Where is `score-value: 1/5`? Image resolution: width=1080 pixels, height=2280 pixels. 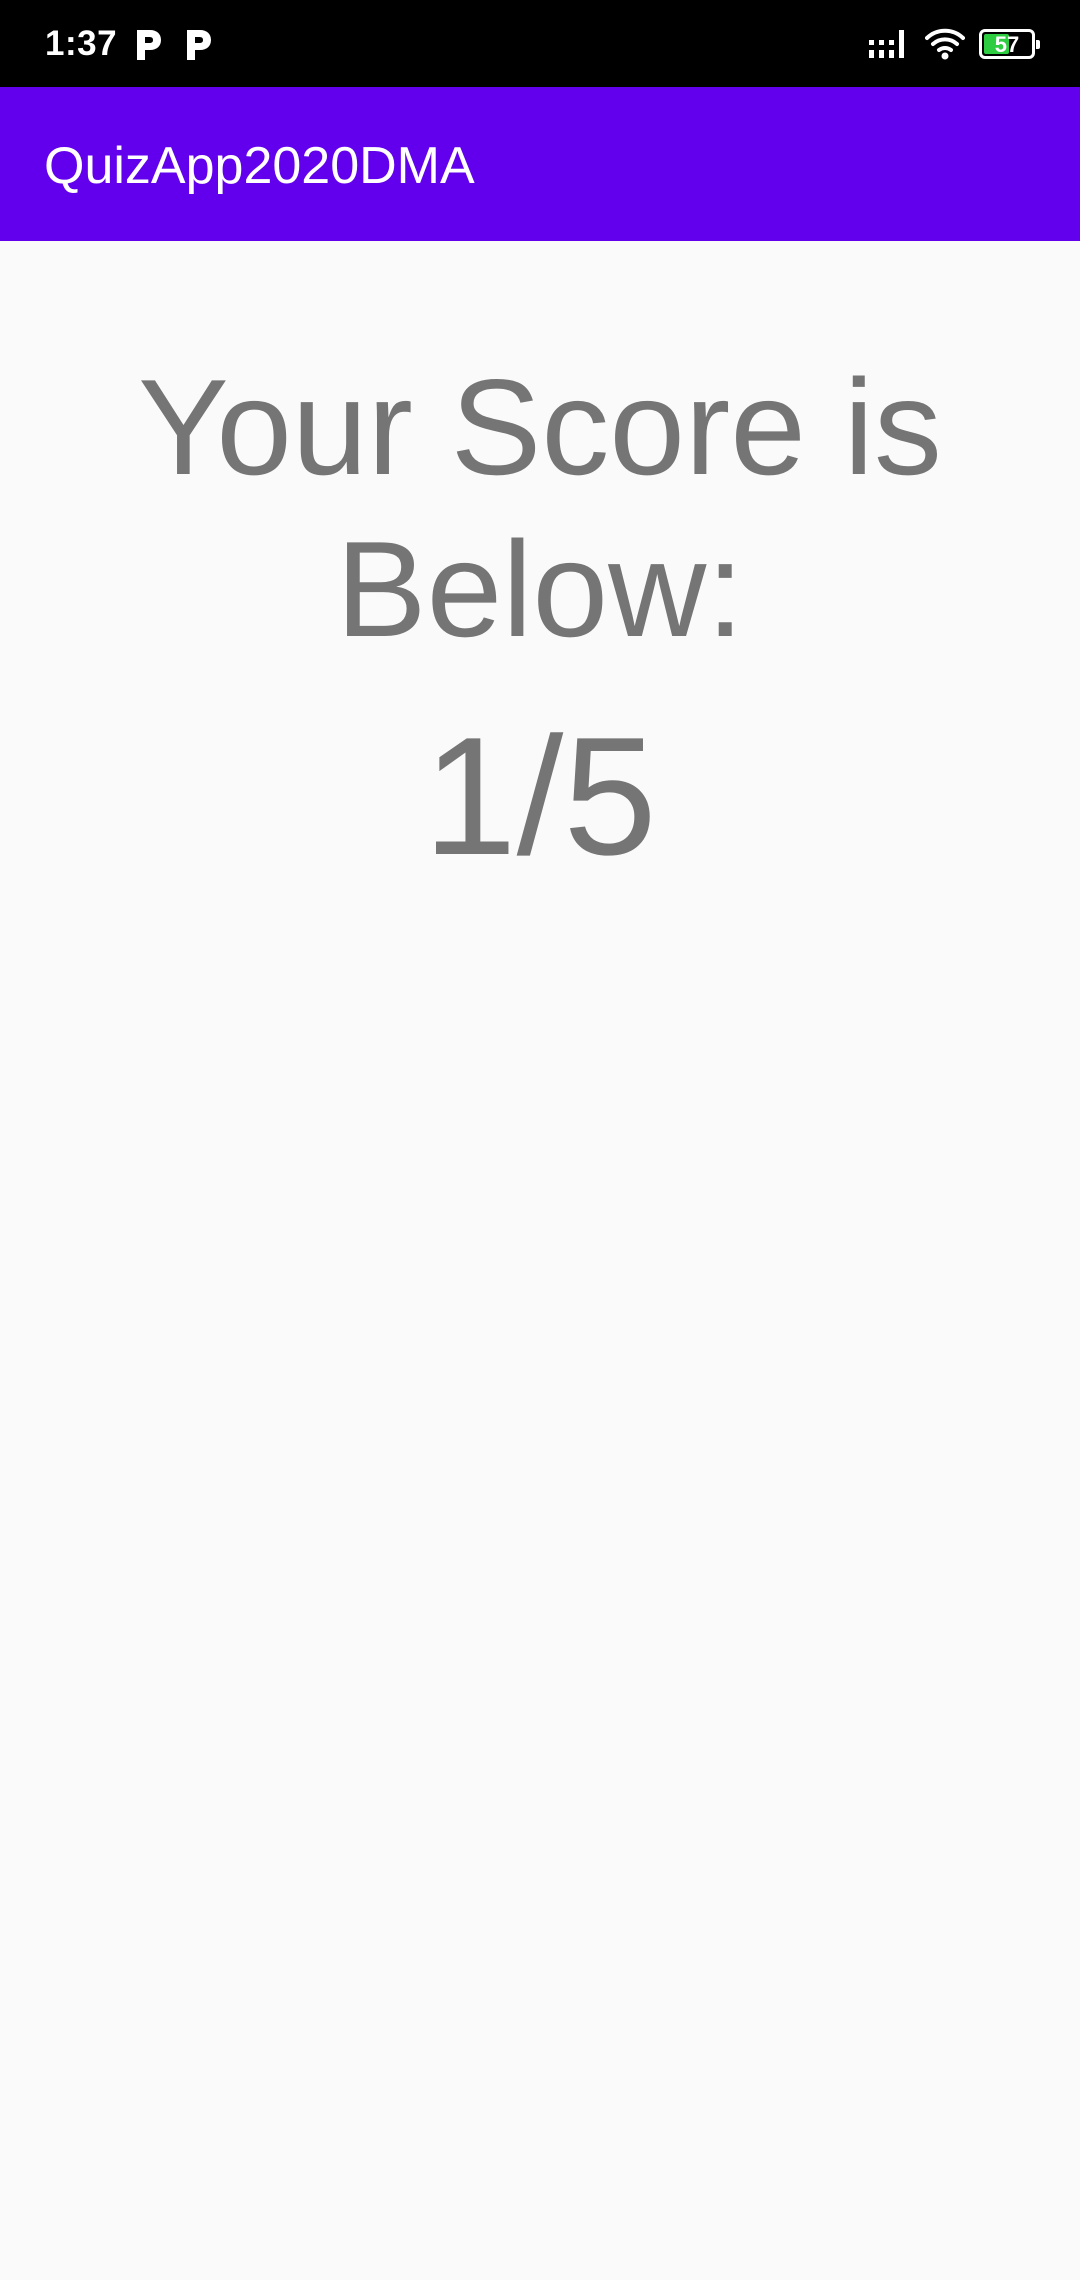
score-value: 1/5 is located at coordinates (540, 796).